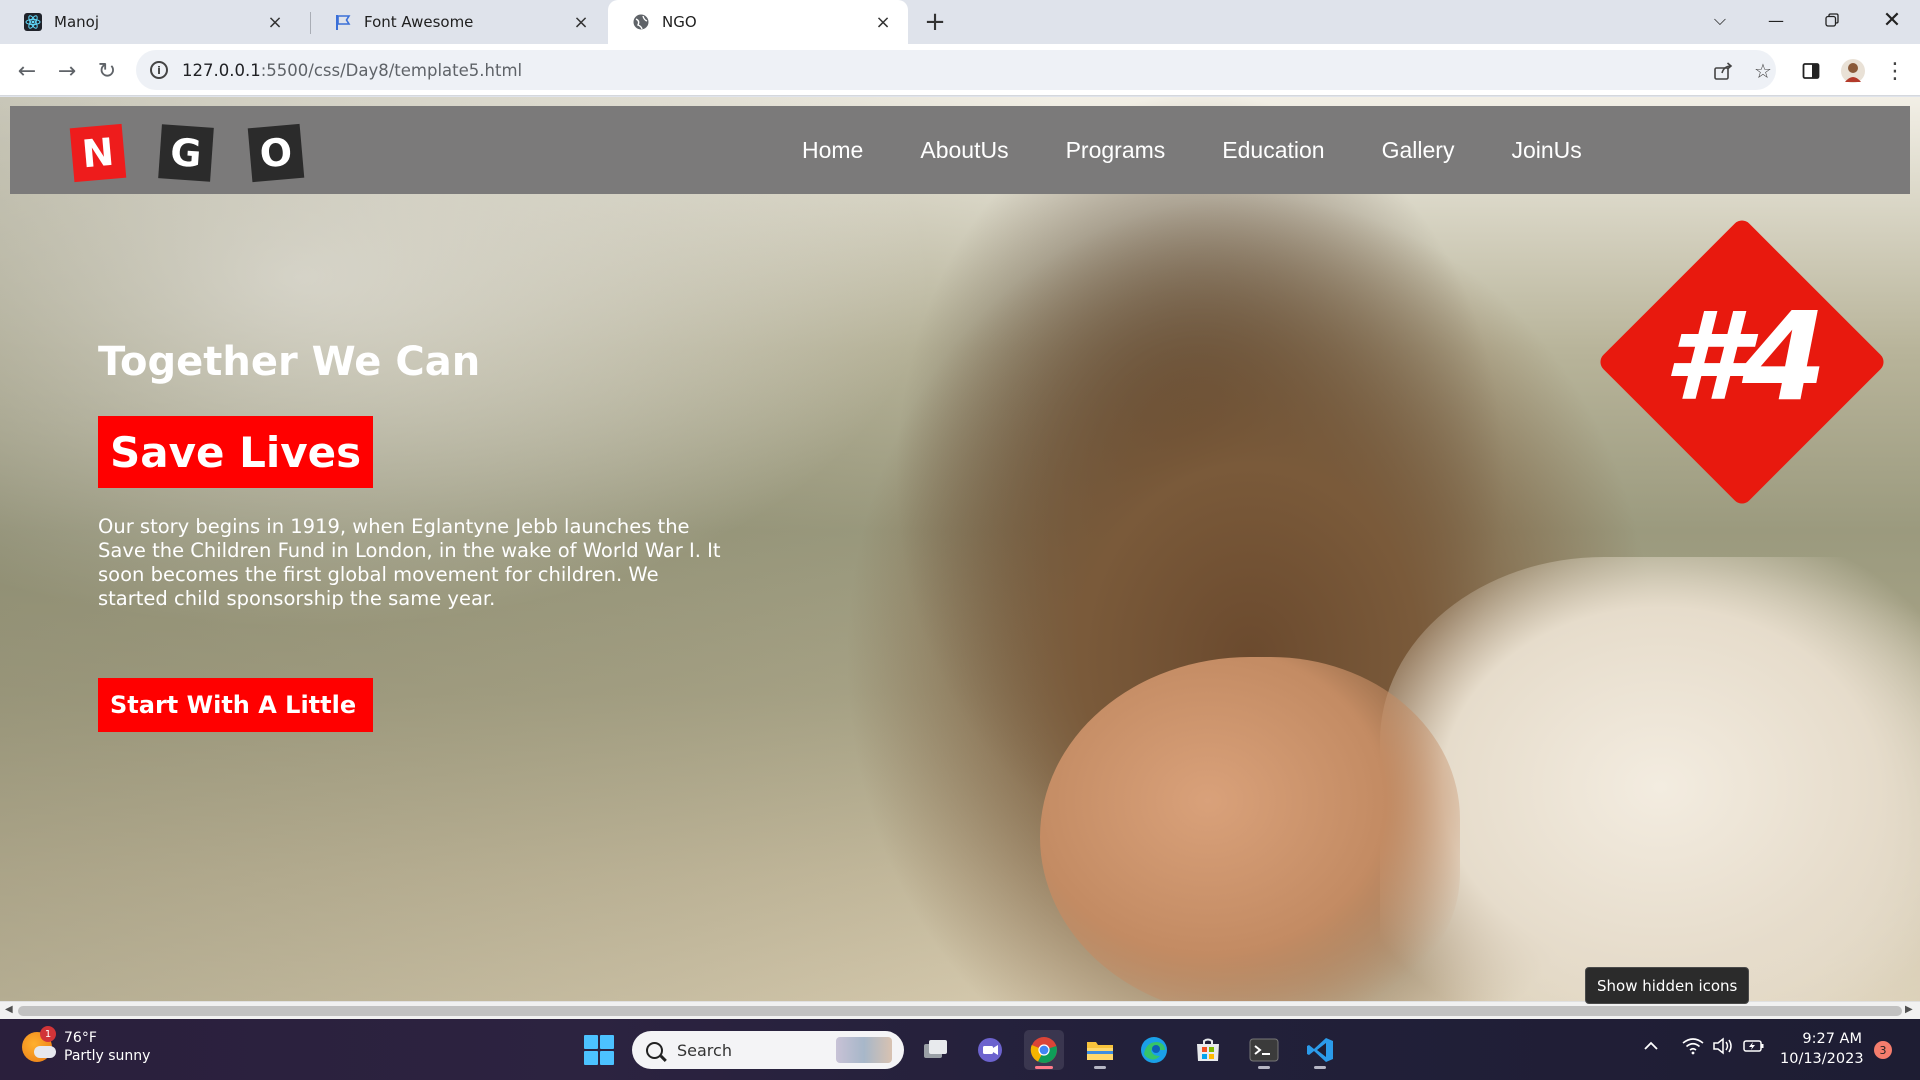  What do you see at coordinates (107, 71) in the screenshot?
I see `reload-button: ↻` at bounding box center [107, 71].